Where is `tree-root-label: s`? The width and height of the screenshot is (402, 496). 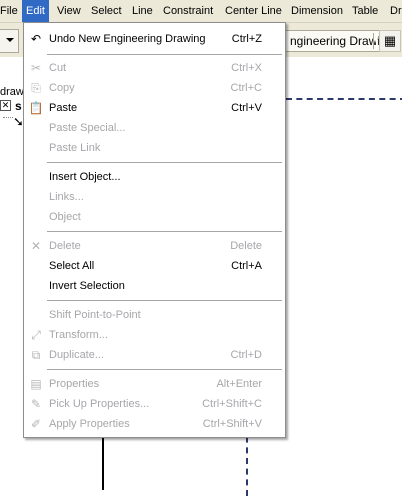
tree-root-label: s is located at coordinates (18, 106).